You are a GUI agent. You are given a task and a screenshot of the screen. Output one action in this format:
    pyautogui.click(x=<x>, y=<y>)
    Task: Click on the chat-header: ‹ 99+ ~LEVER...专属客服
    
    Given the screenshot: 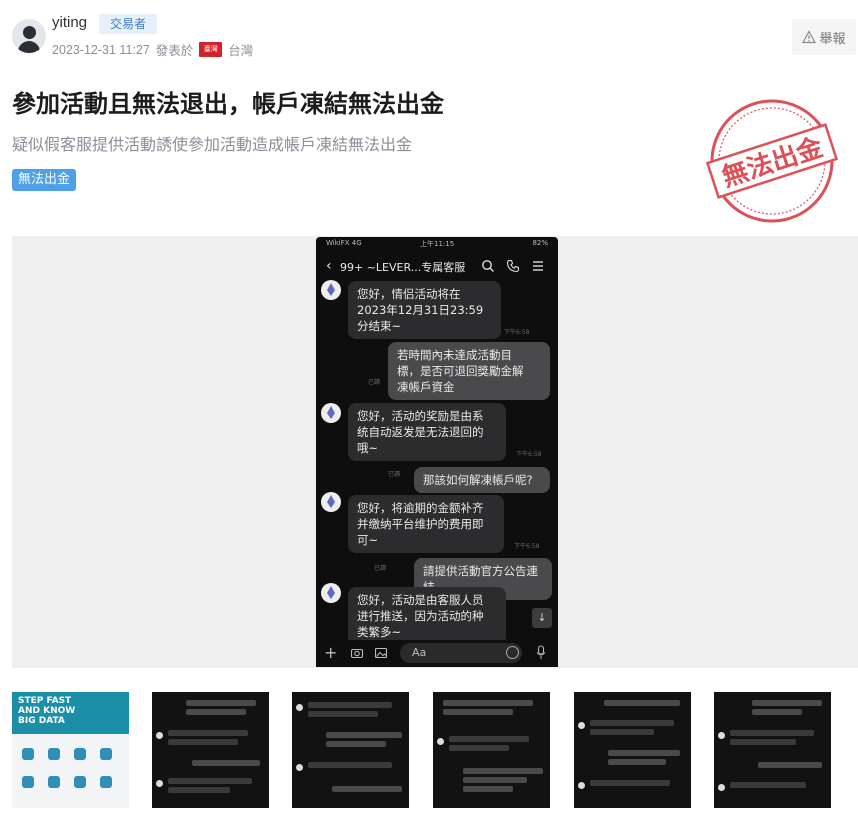 What is the action you would take?
    pyautogui.click(x=437, y=266)
    